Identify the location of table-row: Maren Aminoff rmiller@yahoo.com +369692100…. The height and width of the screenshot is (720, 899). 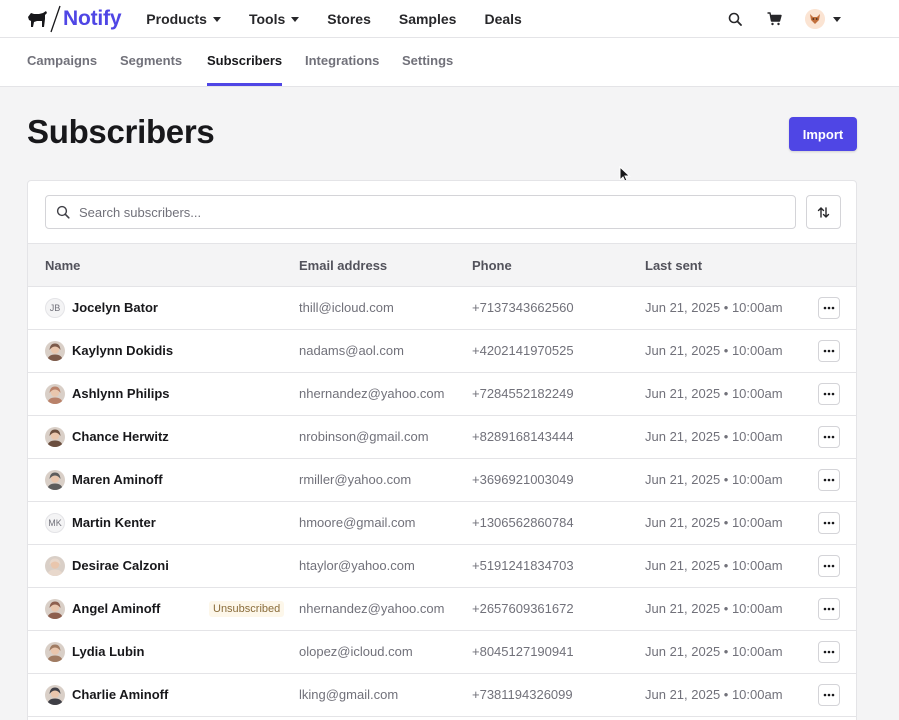
(442, 480).